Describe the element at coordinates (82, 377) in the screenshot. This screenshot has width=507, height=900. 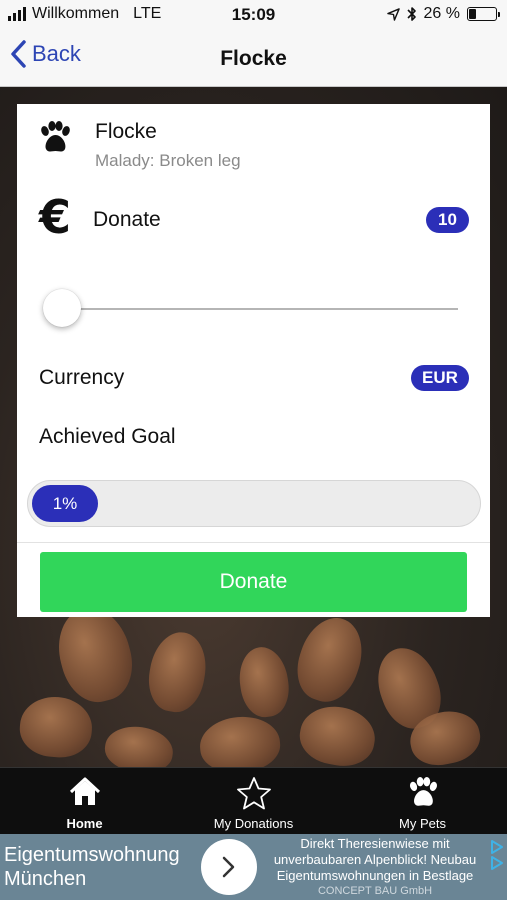
I see `currency-label: Currency` at that location.